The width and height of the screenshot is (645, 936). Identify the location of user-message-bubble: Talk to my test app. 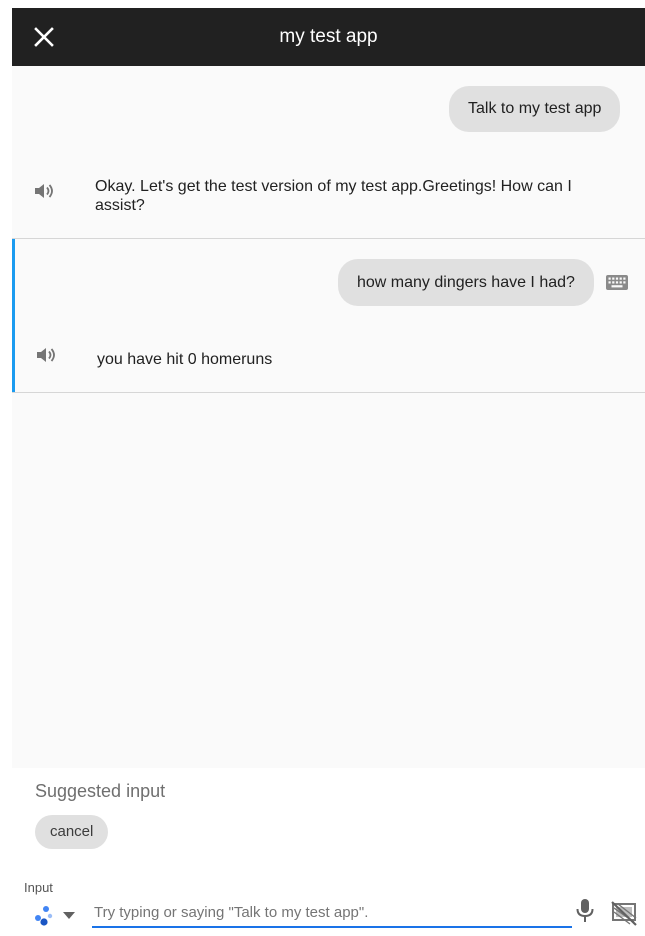
(535, 109).